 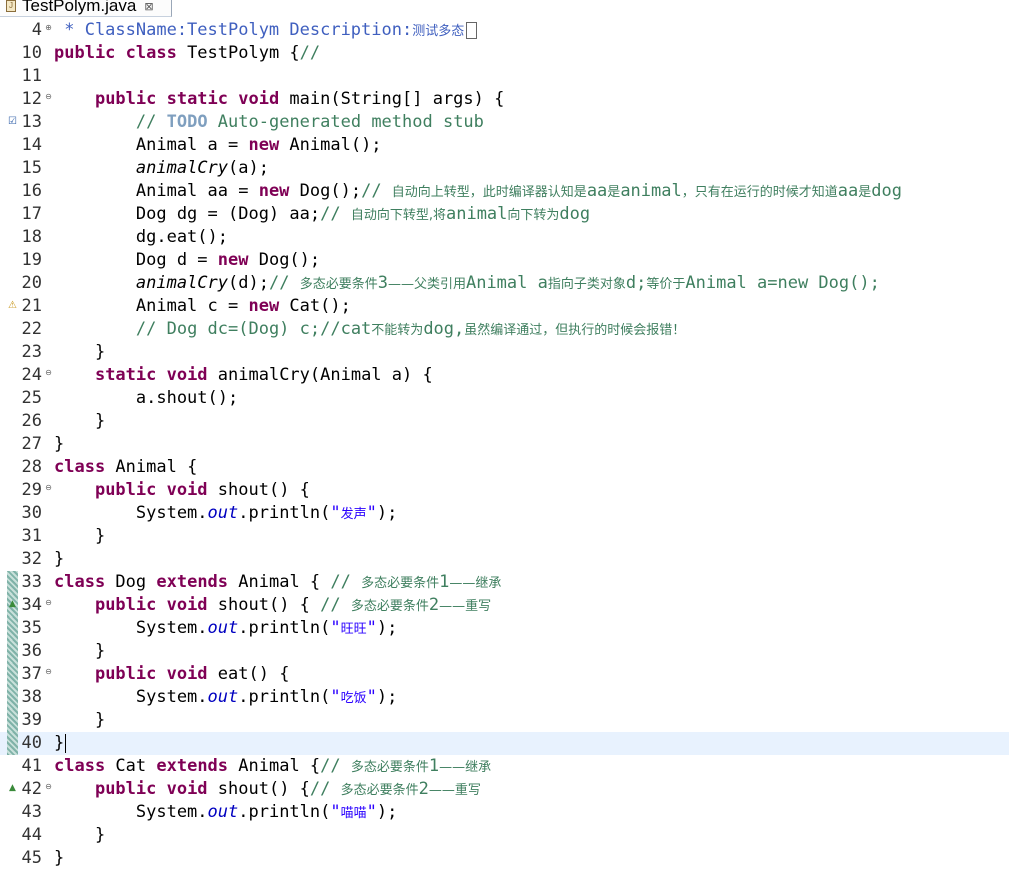 What do you see at coordinates (504, 352) in the screenshot?
I see `code-line: 23 }` at bounding box center [504, 352].